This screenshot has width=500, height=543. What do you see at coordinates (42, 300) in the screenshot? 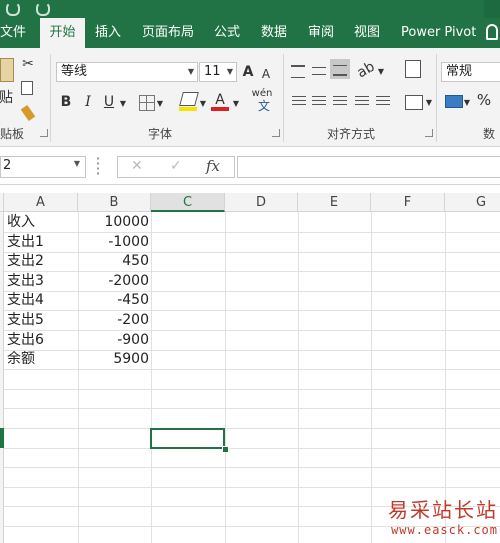
I see `cell-a5: 支出4` at bounding box center [42, 300].